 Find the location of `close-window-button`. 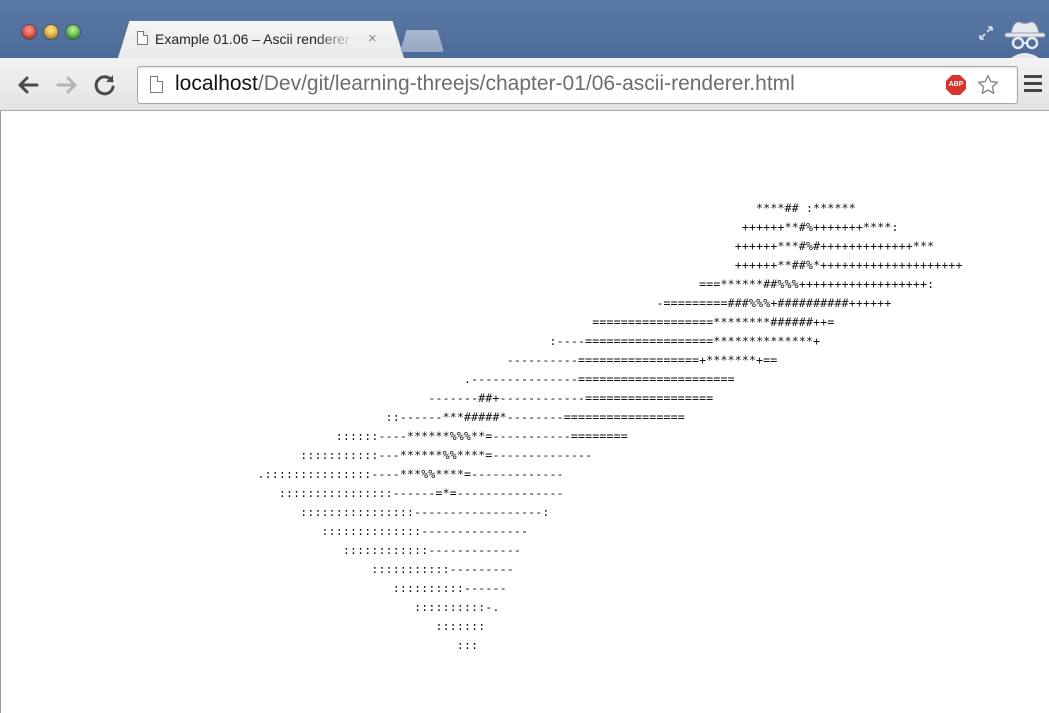

close-window-button is located at coordinates (29, 32).